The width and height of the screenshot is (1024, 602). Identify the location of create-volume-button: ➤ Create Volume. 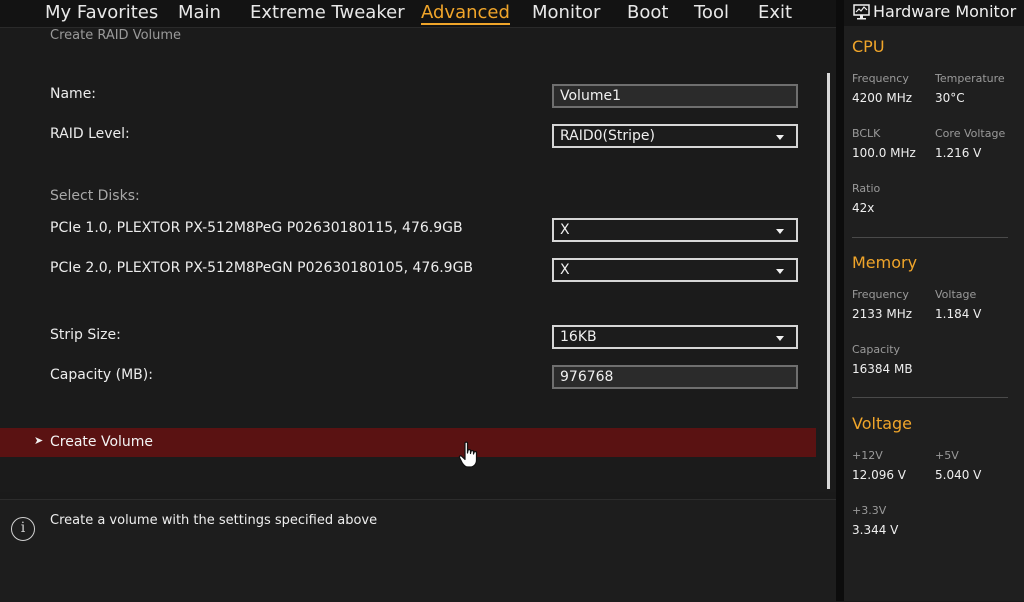
(408, 442).